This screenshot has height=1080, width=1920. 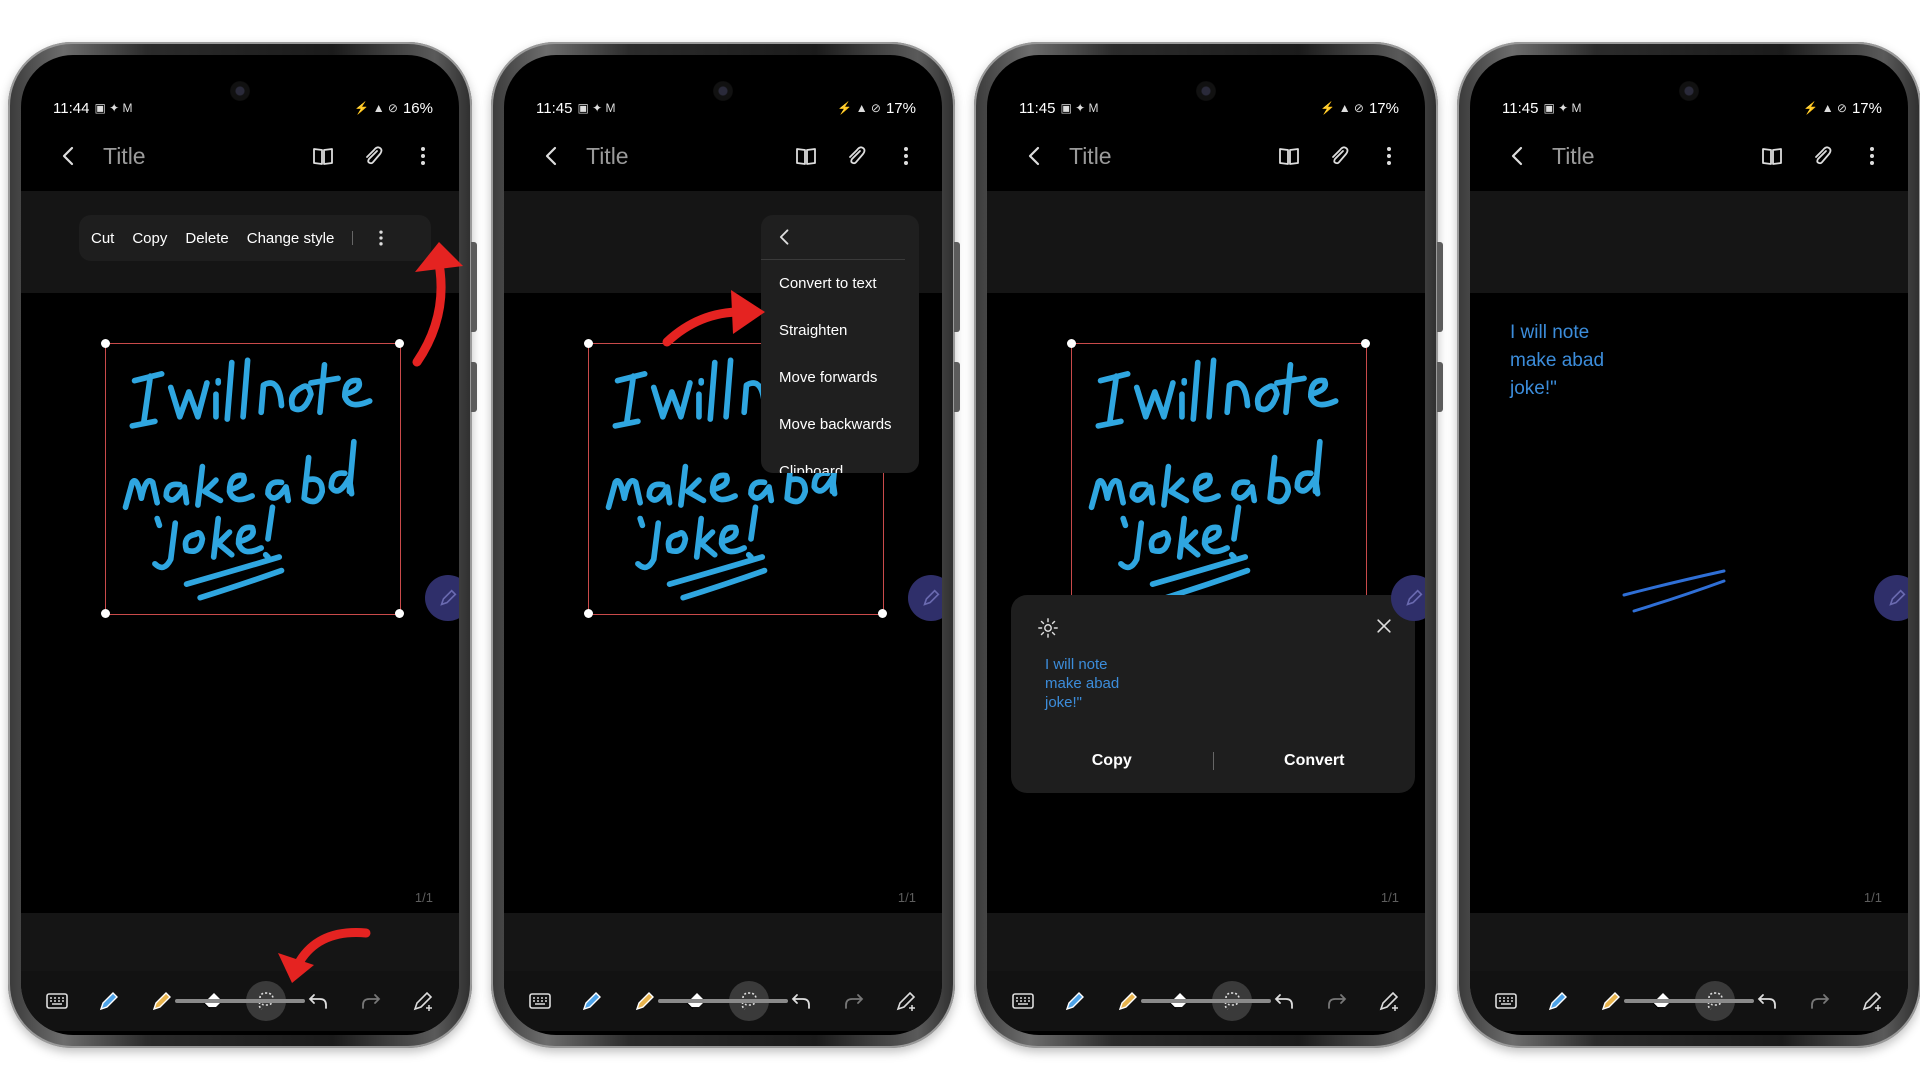 What do you see at coordinates (1112, 761) in the screenshot?
I see `copy-text-button: Copy` at bounding box center [1112, 761].